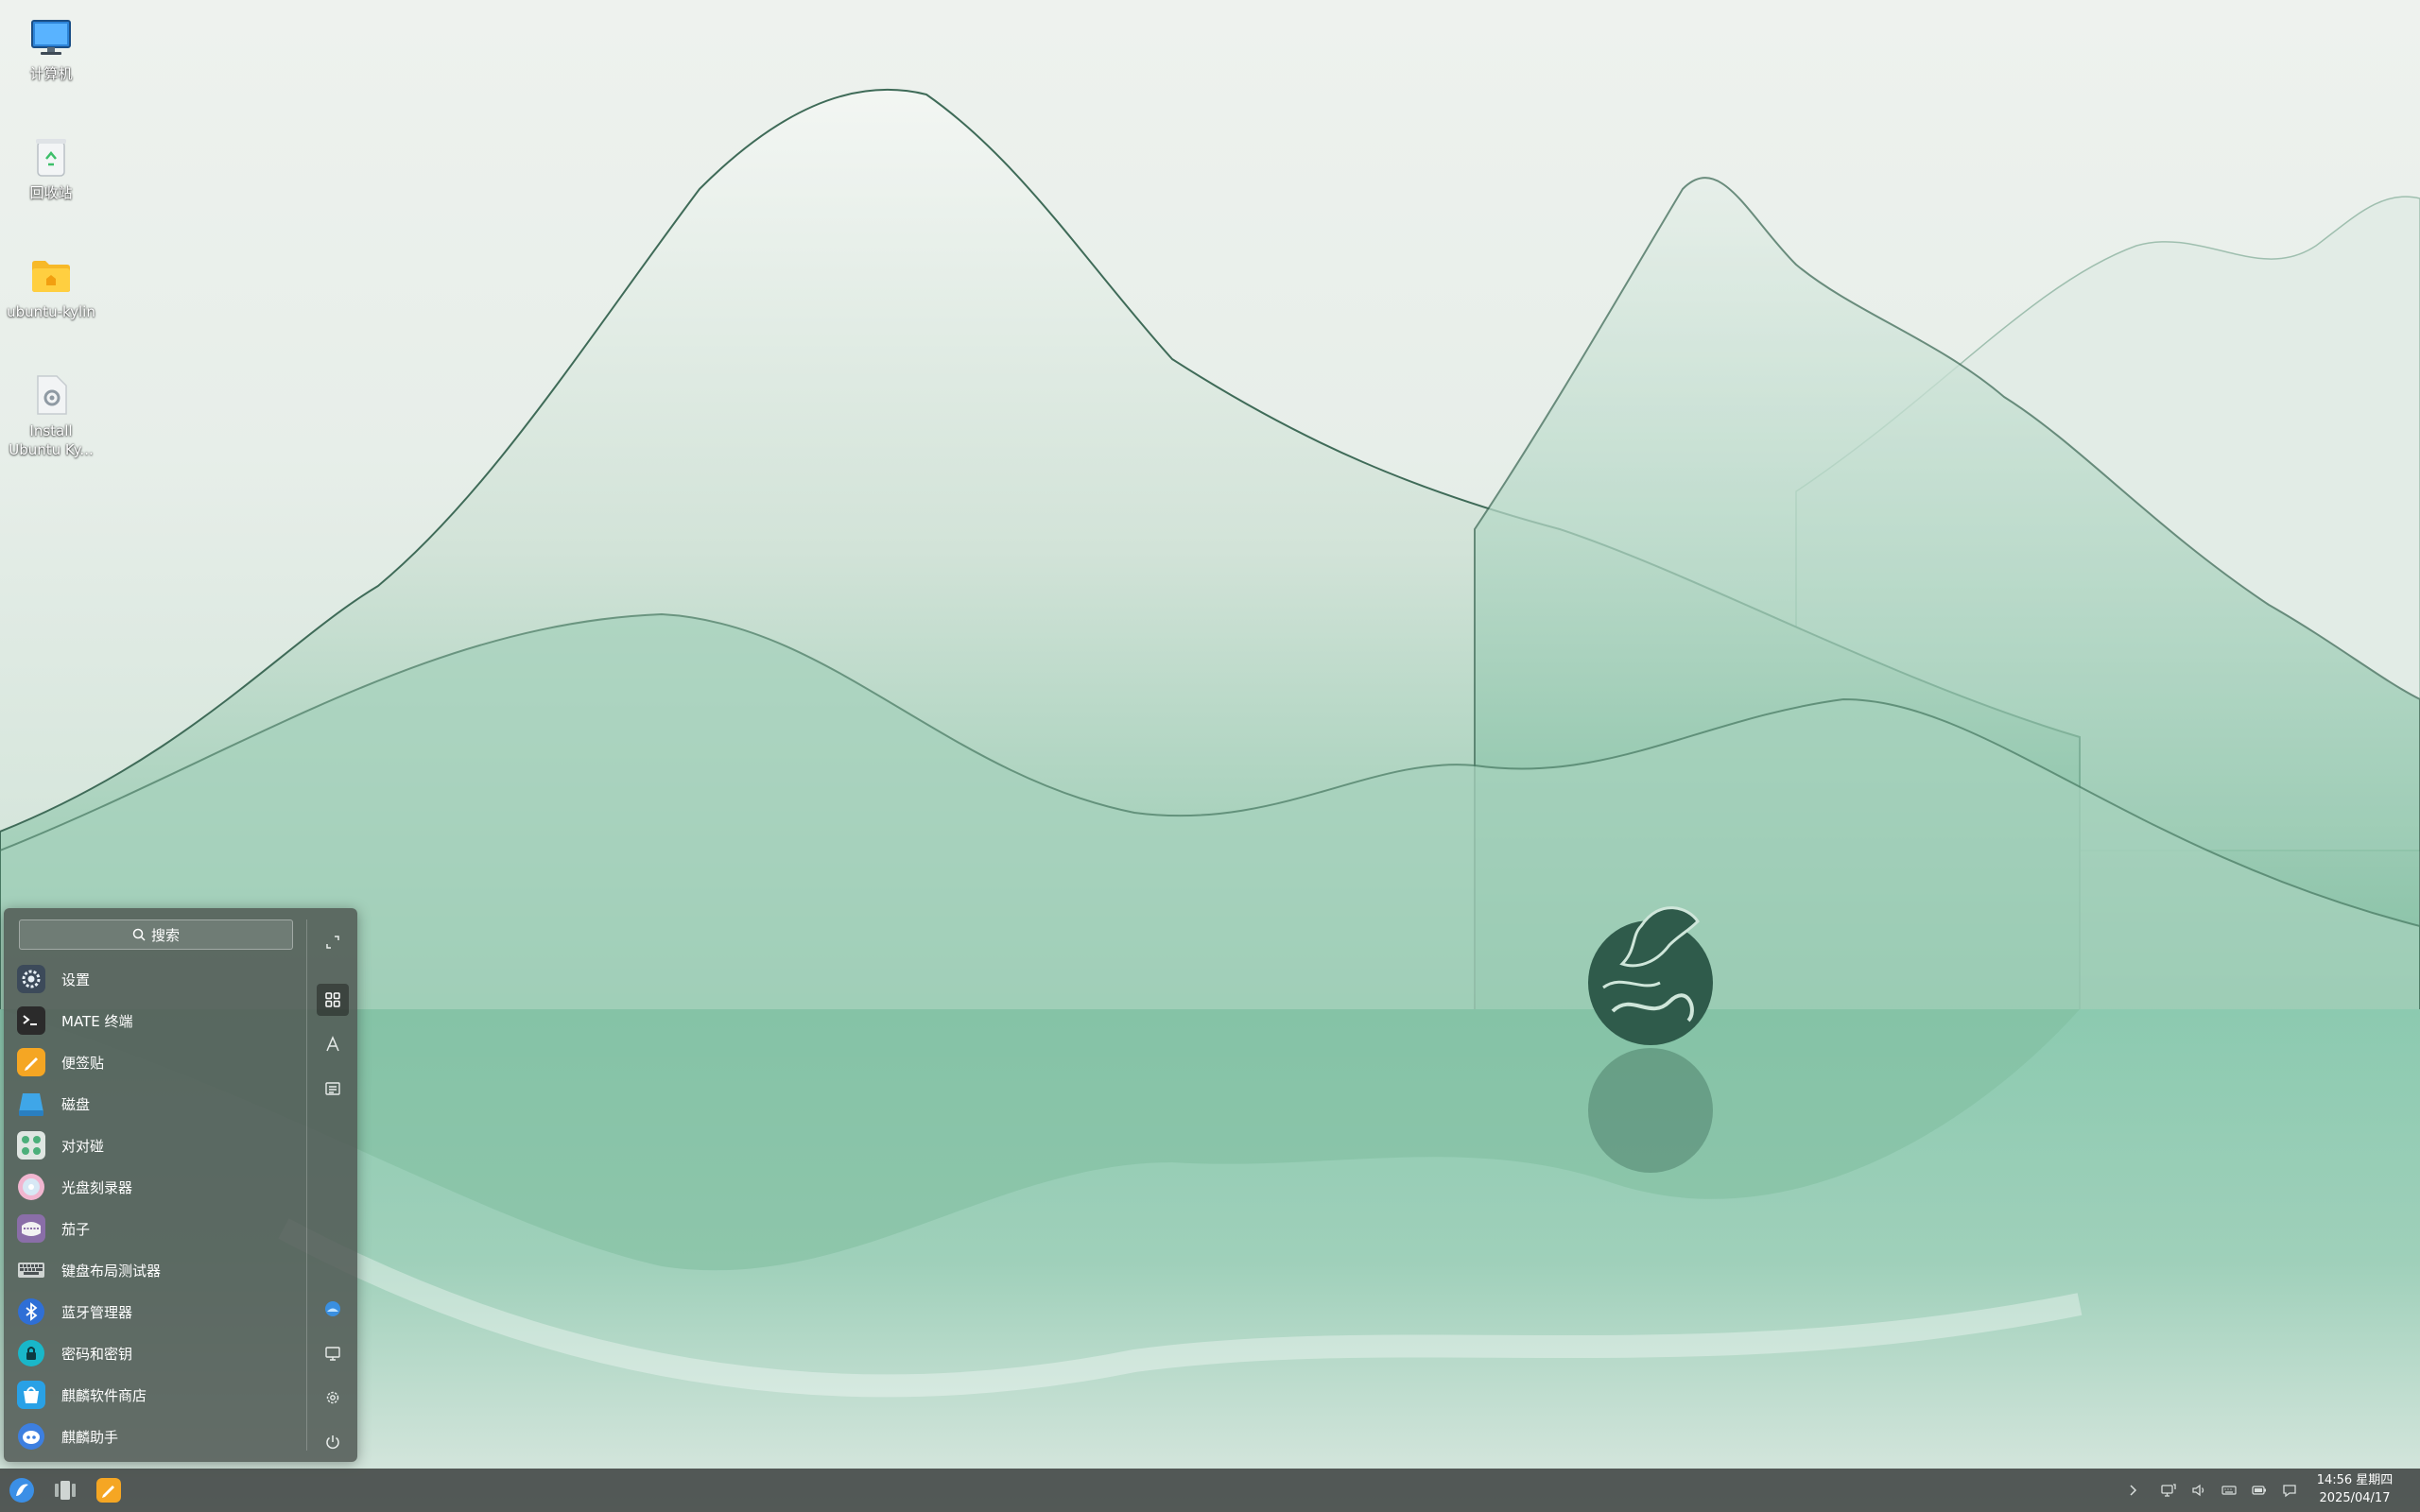  What do you see at coordinates (83, 1146) in the screenshot?
I see `app-label: 对对碰` at bounding box center [83, 1146].